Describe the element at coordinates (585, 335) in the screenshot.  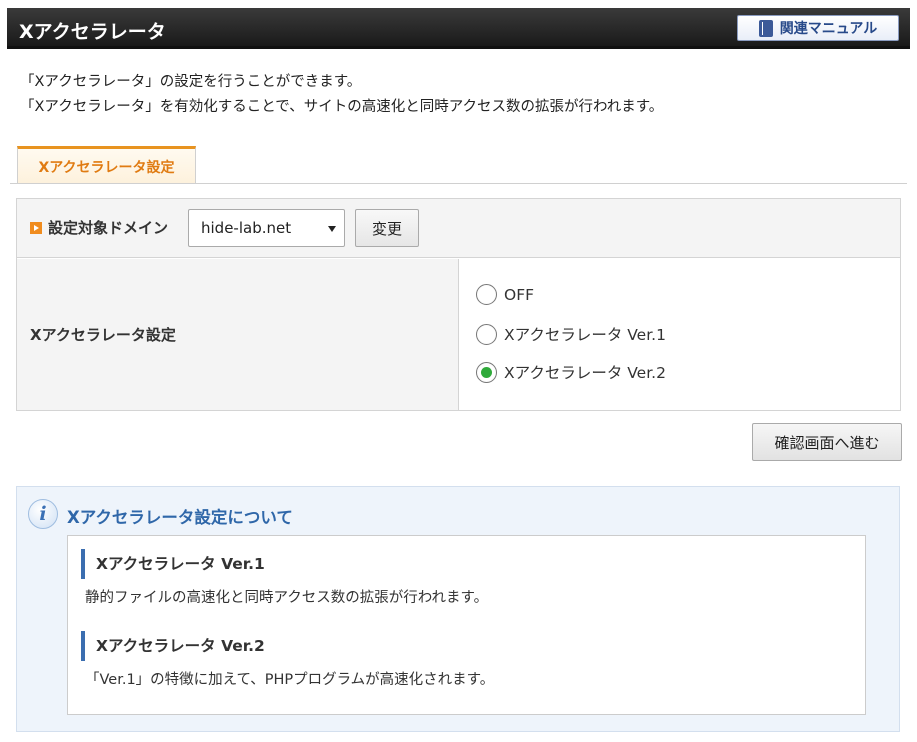
I see `radio-label-ver1: Xアクセラレータ Ver.1` at that location.